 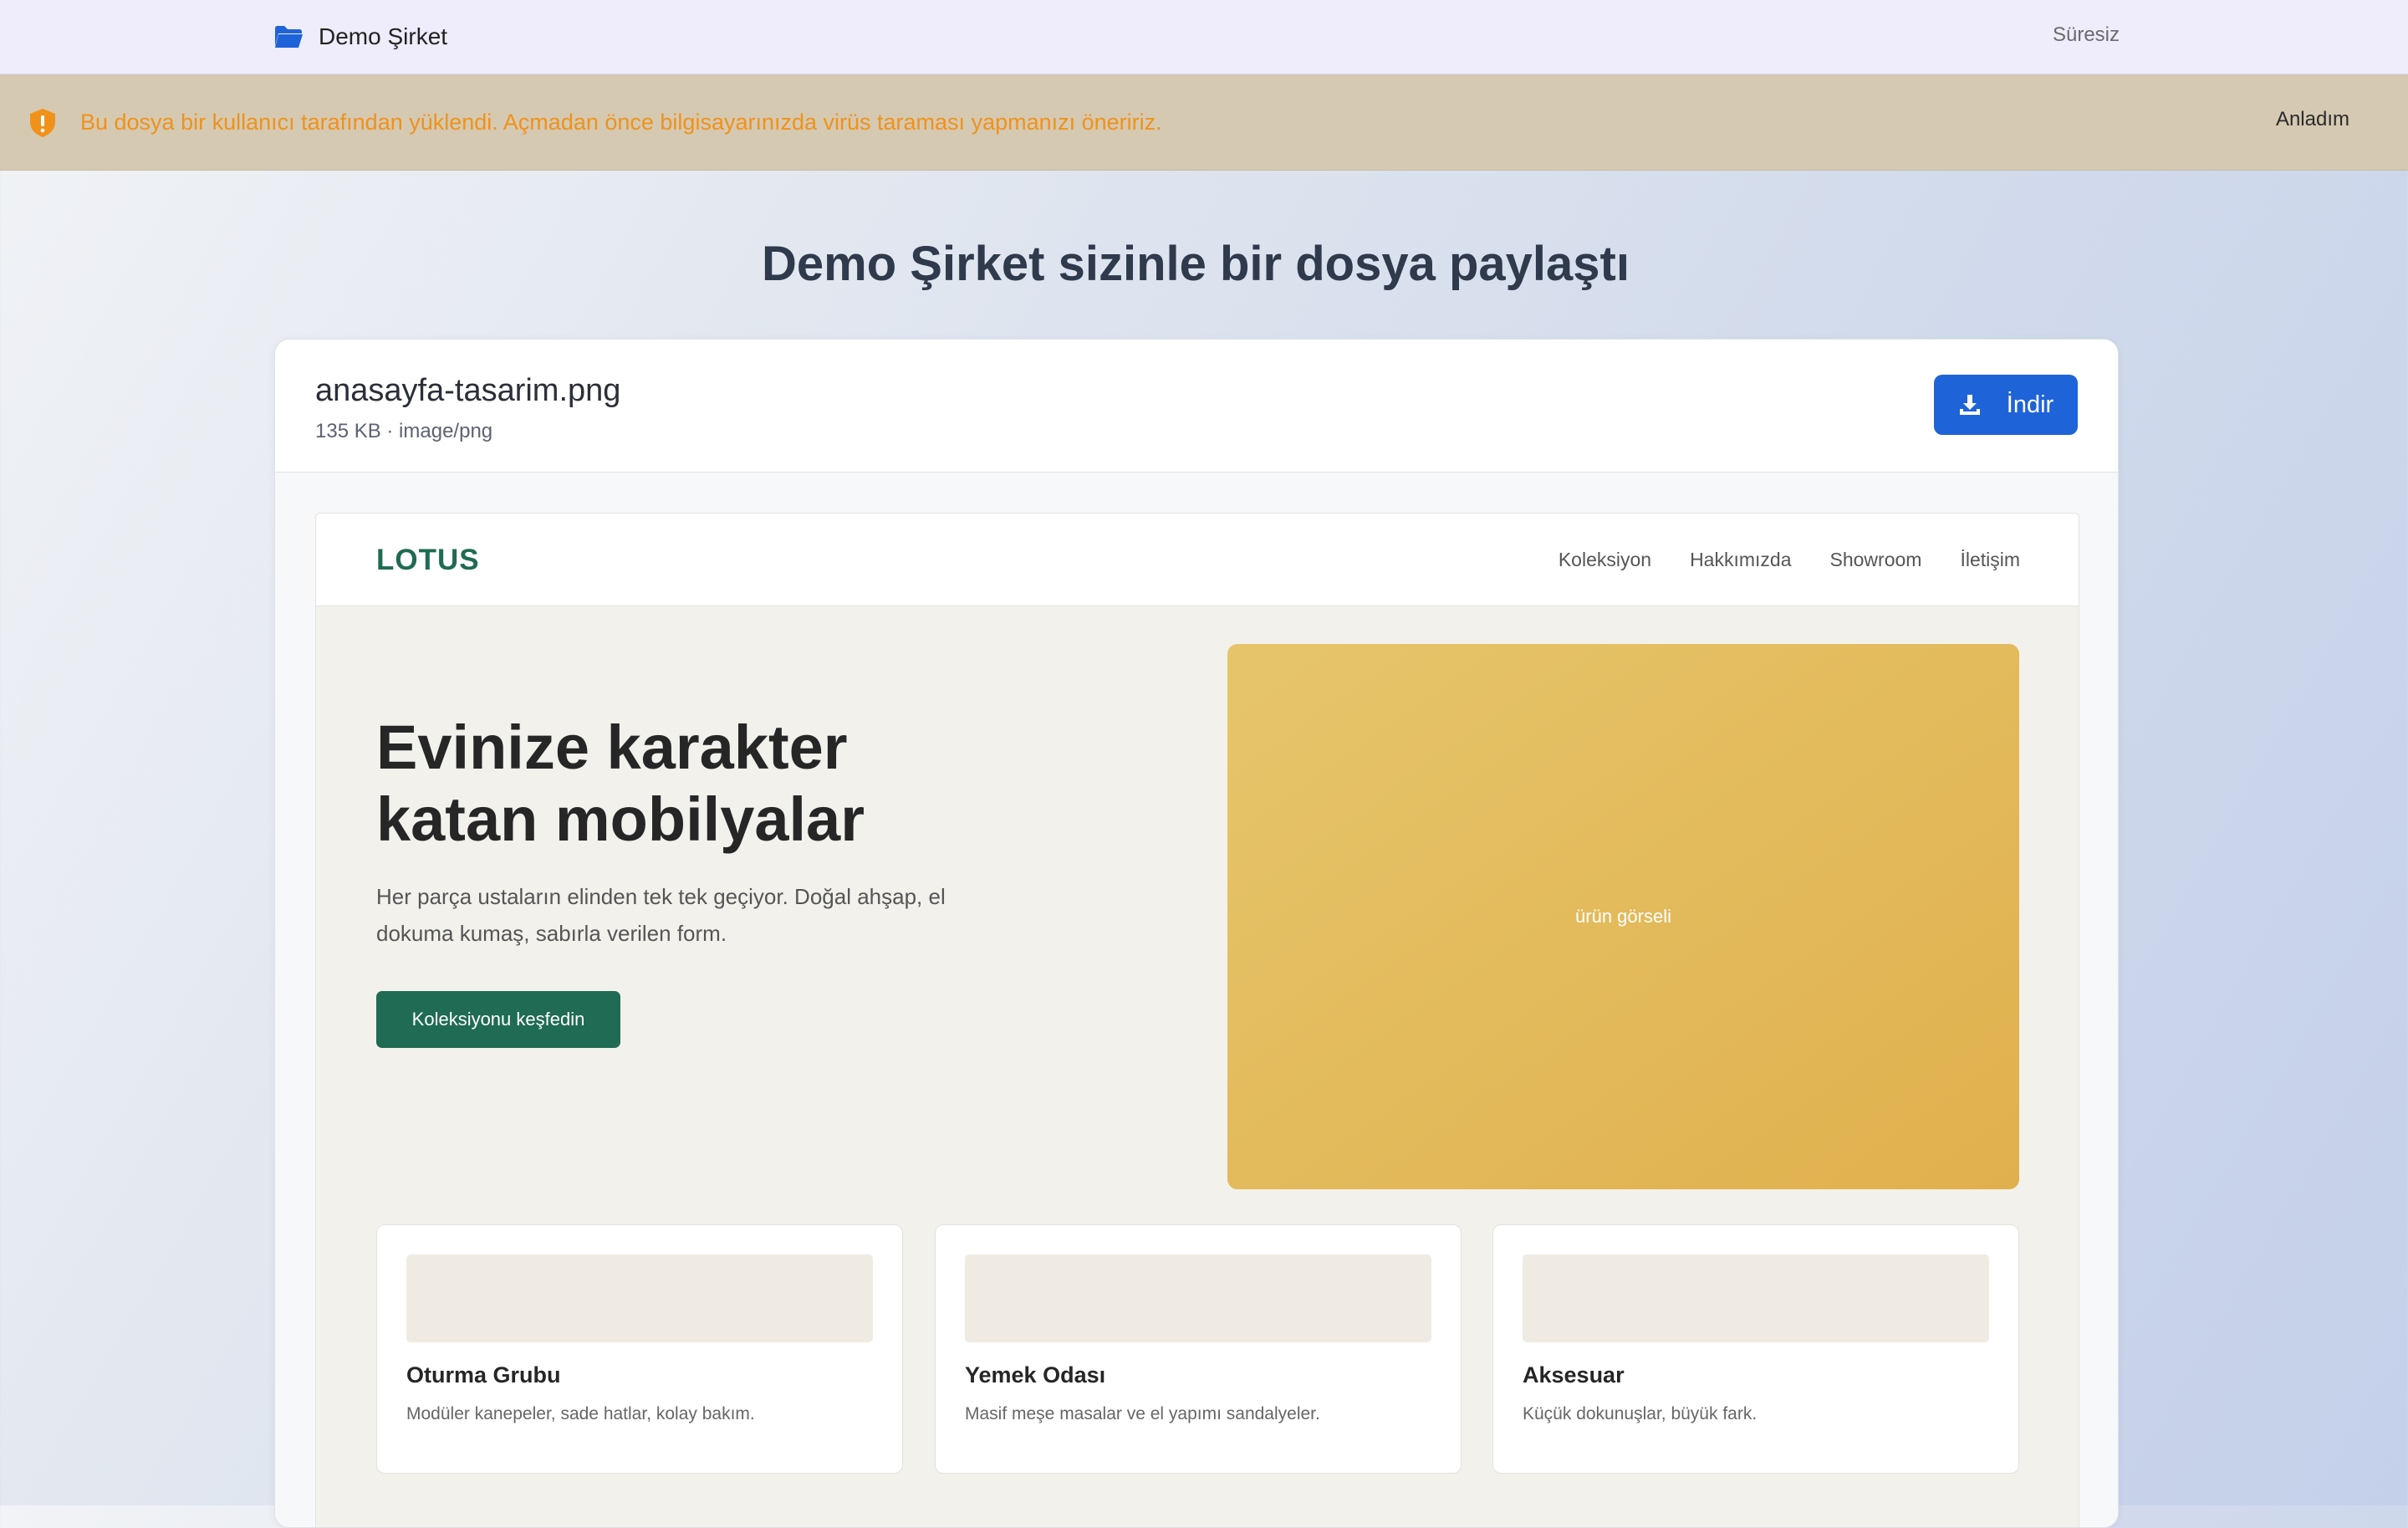 I want to click on folder-icon, so click(x=289, y=37).